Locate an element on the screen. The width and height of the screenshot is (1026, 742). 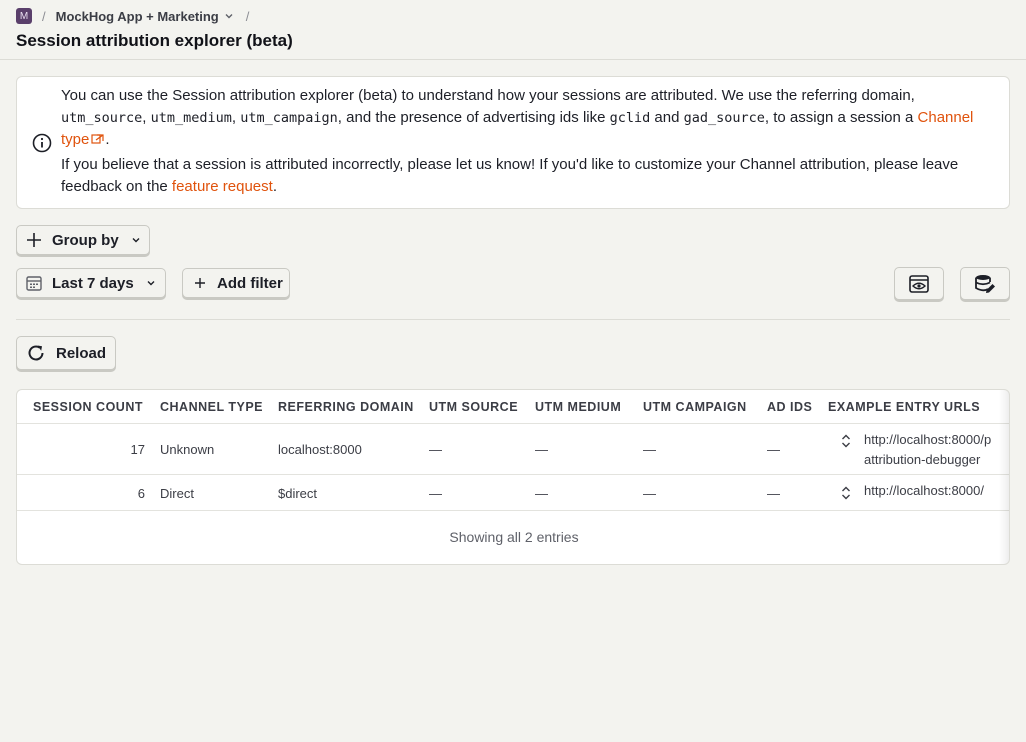
feature-request-link: feature request is located at coordinates (222, 186).